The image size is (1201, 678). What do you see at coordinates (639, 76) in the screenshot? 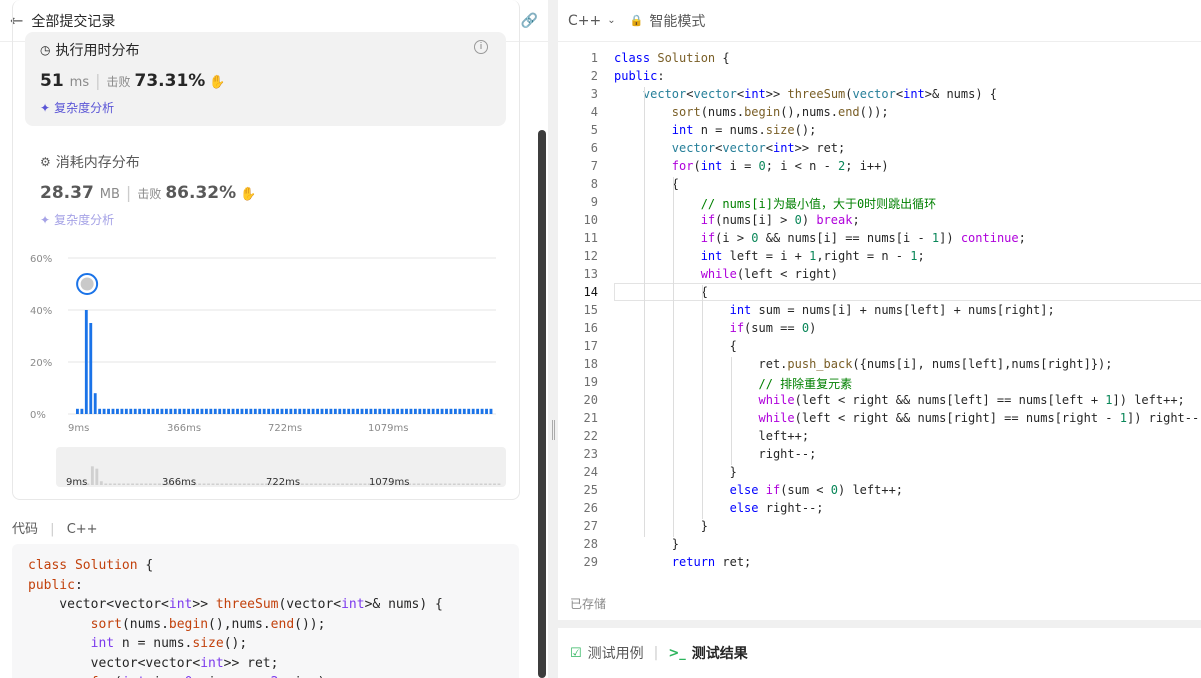
I see `code-line: public:` at bounding box center [639, 76].